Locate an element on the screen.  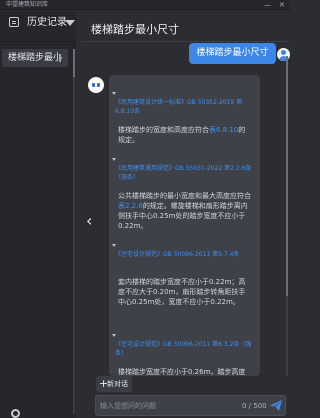
answer-paragraph: 楼梯踏步的宽度和高度应符合表6.8.10的规定。 is located at coordinates (182, 135).